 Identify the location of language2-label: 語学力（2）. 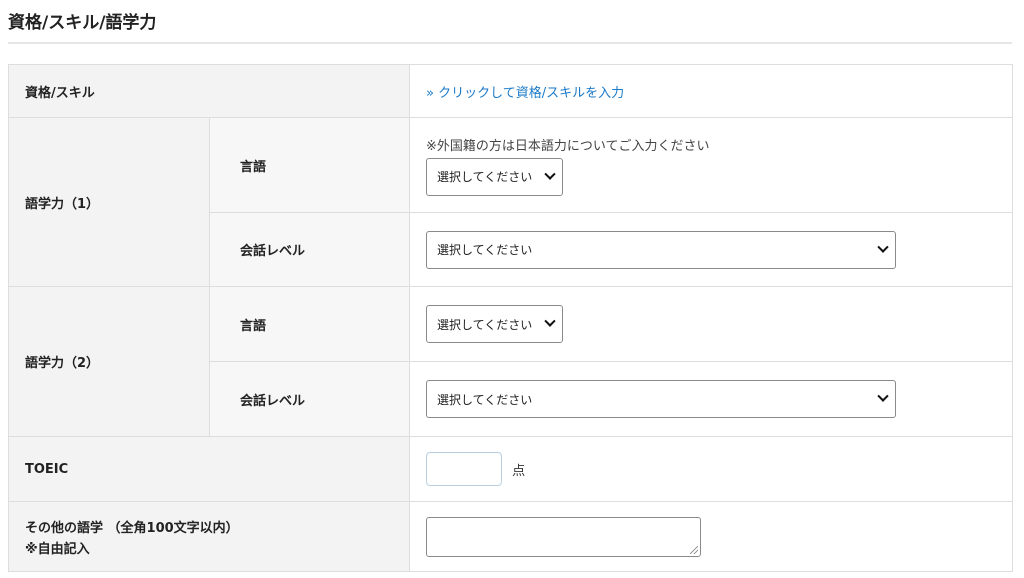
(109, 361).